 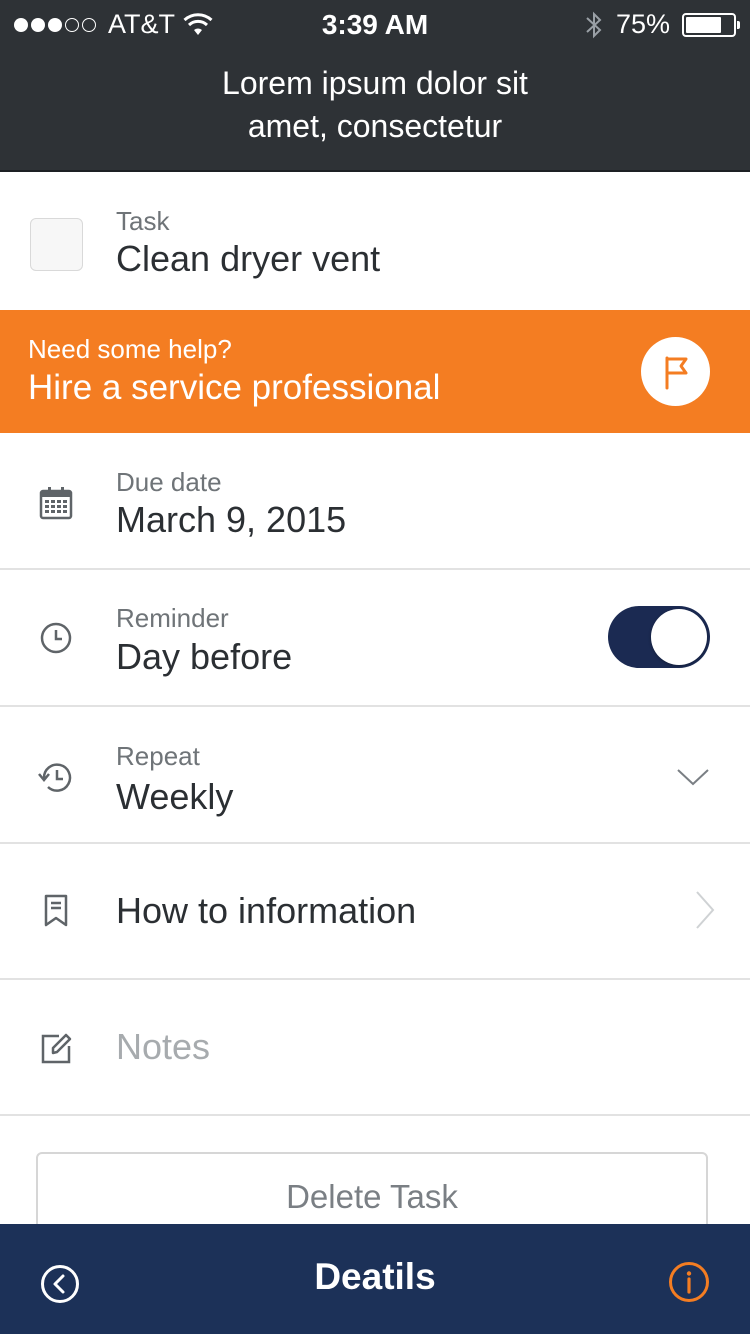 What do you see at coordinates (375, 25) in the screenshot?
I see `status-bar: AT&T 3:39 AM 75%` at bounding box center [375, 25].